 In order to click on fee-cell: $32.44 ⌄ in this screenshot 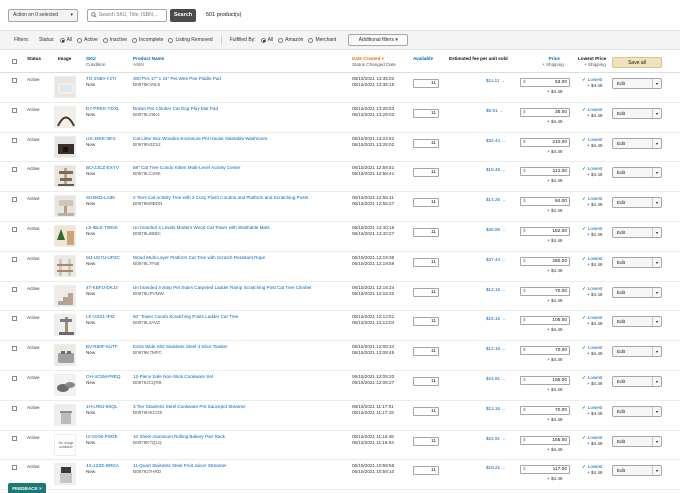, I will do `click(496, 141)`.